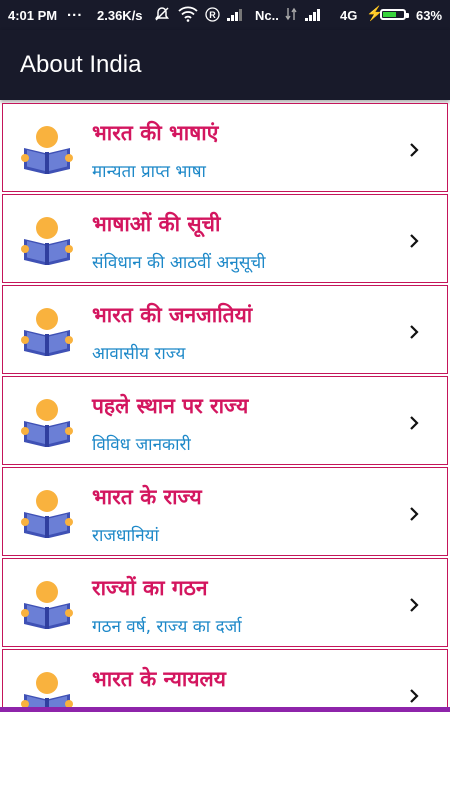 The image size is (450, 800). What do you see at coordinates (167, 627) in the screenshot?
I see `list-item-subtitle: गठन वर्ष, राज्य का दर्जा` at bounding box center [167, 627].